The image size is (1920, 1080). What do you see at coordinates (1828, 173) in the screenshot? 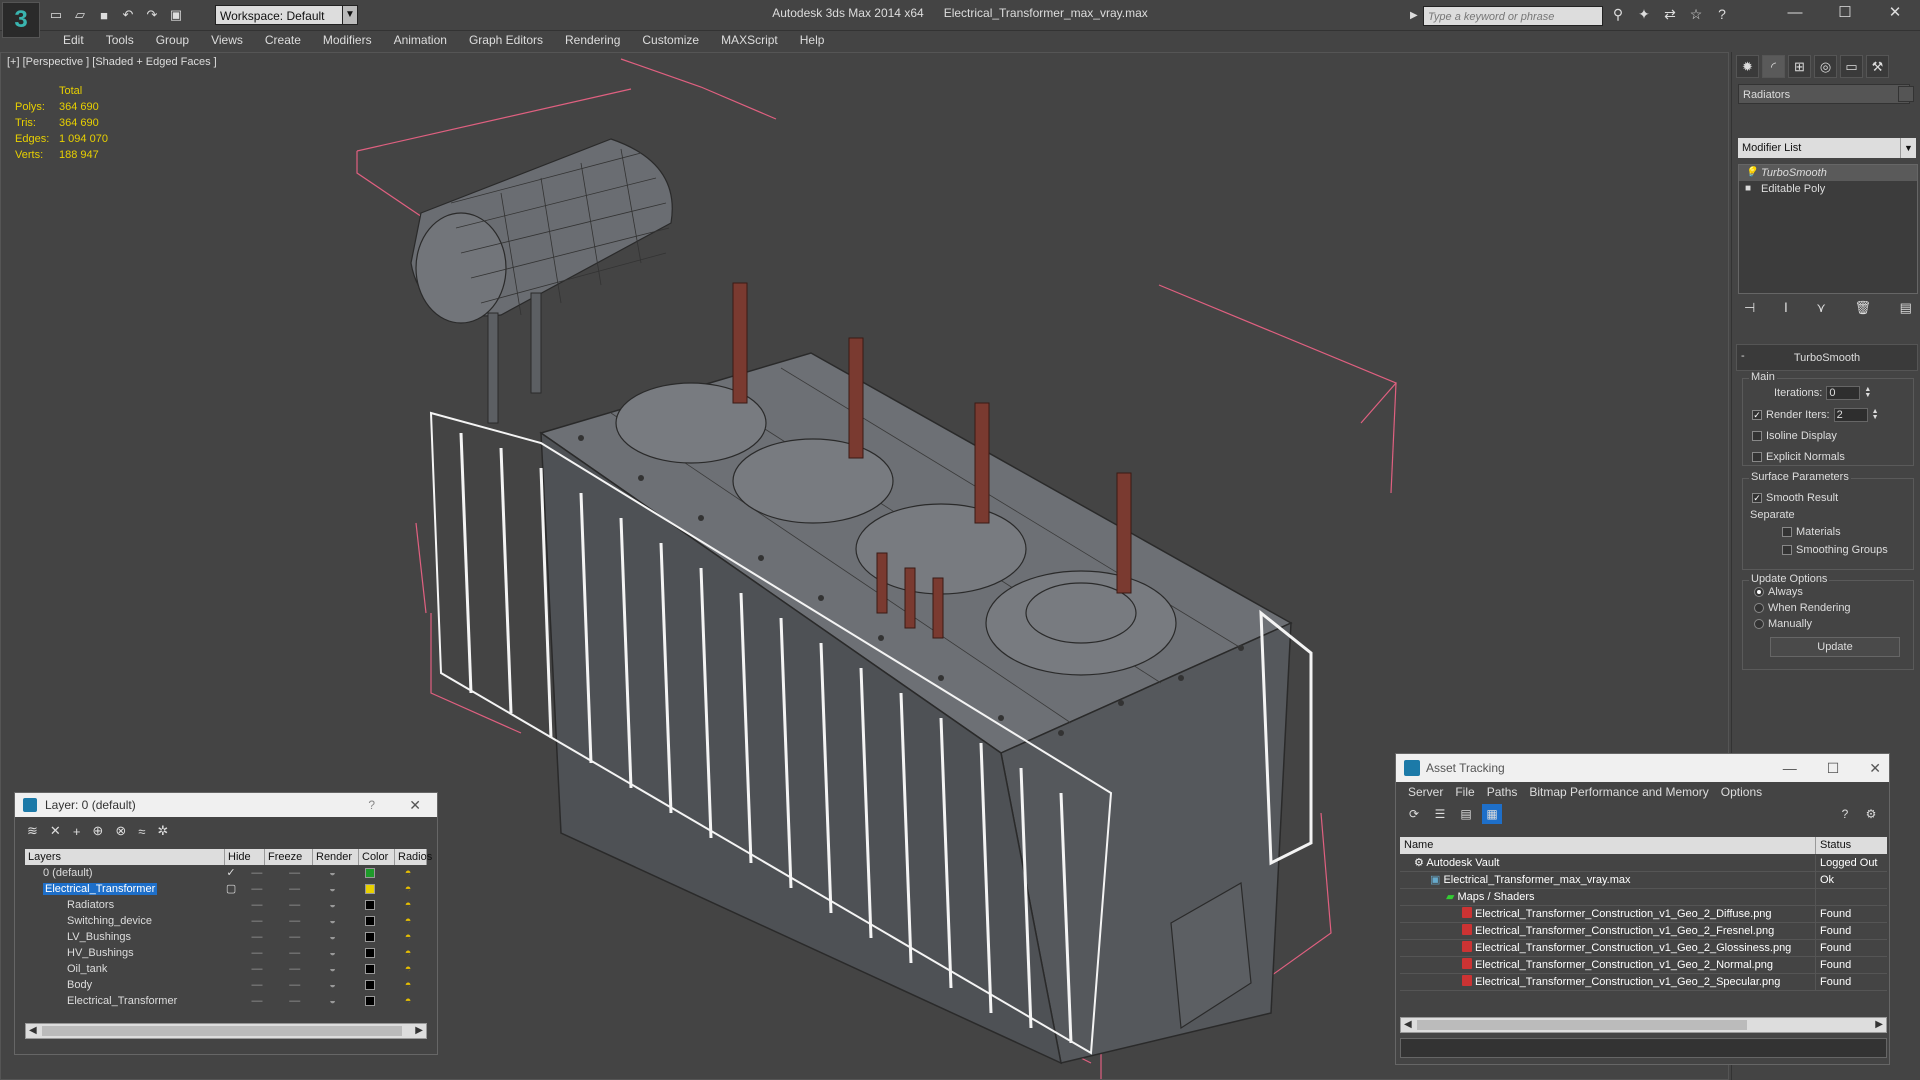
I see `stack-item-turbosmooth: 💡 TurboSmooth` at bounding box center [1828, 173].